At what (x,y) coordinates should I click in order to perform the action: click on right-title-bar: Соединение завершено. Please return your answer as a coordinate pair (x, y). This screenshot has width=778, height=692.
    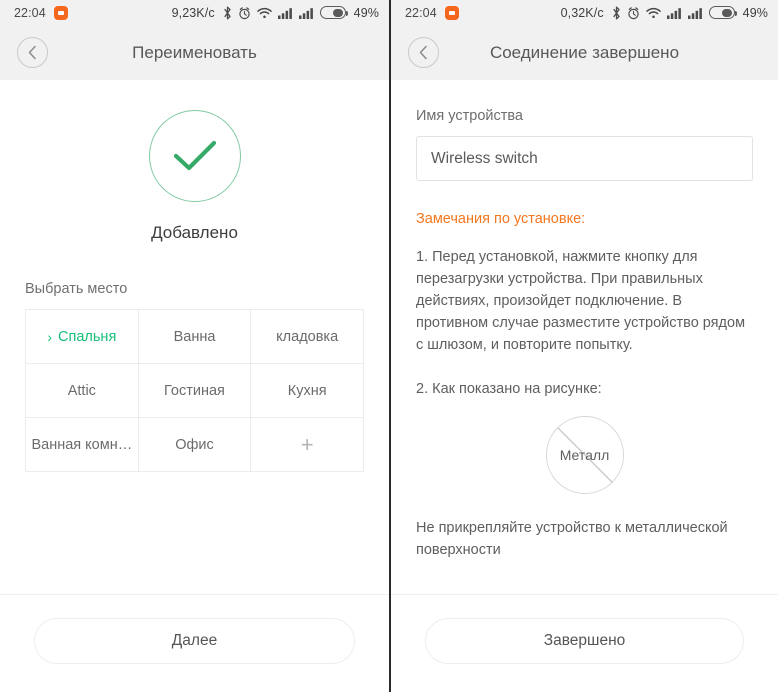
    Looking at the image, I should click on (584, 52).